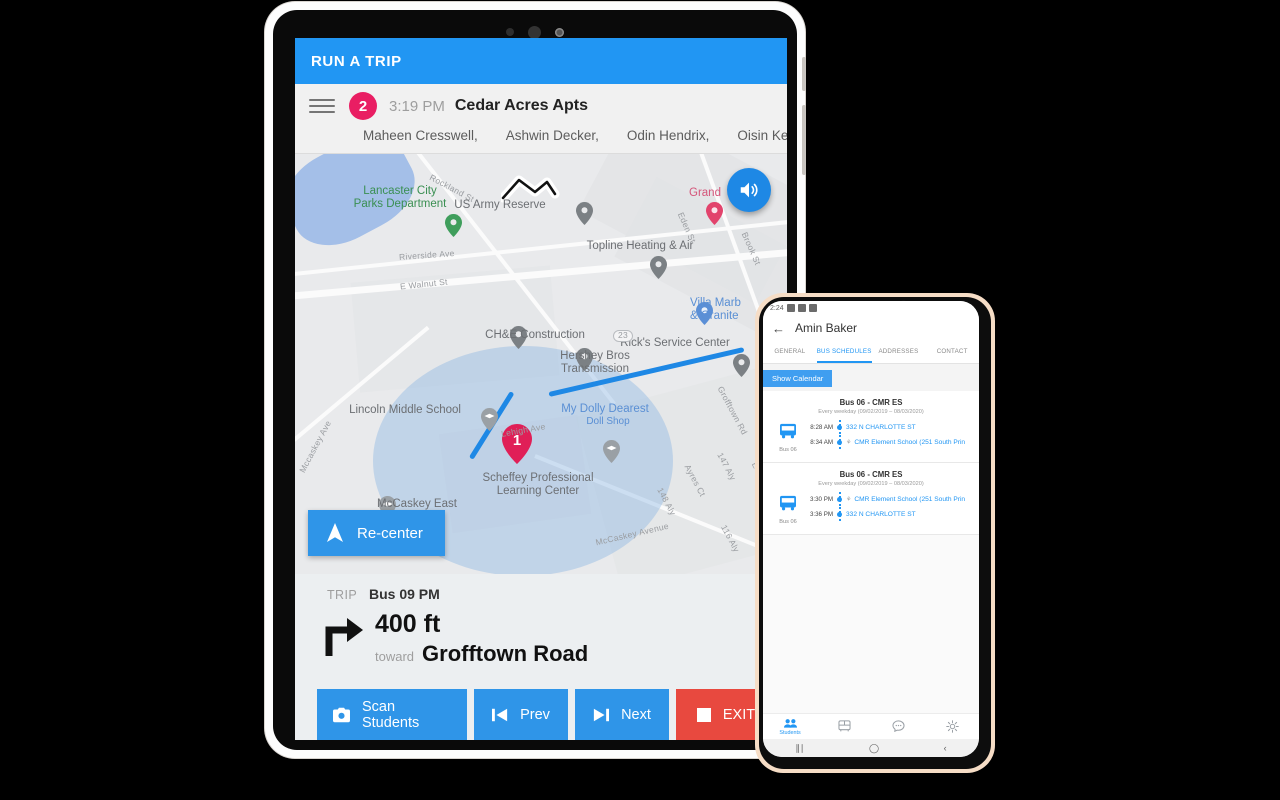 This screenshot has height=800, width=1280. I want to click on stop-time: 3:19 PM, so click(417, 106).